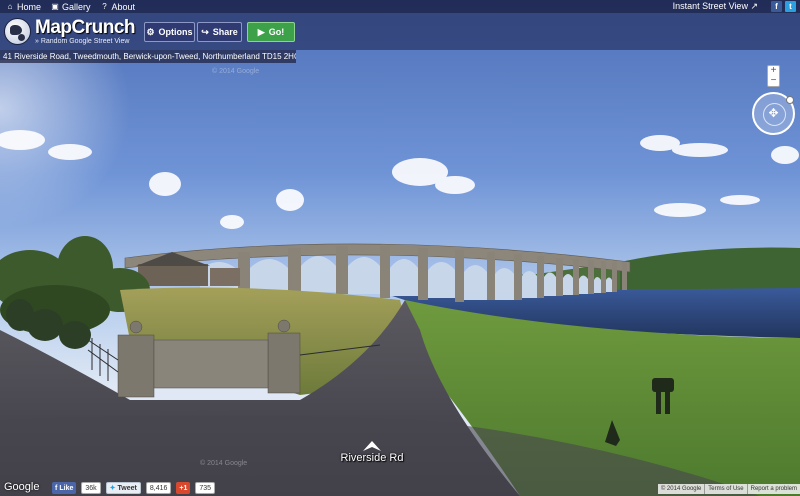  What do you see at coordinates (261, 31) in the screenshot?
I see `play-icon: ▶` at bounding box center [261, 31].